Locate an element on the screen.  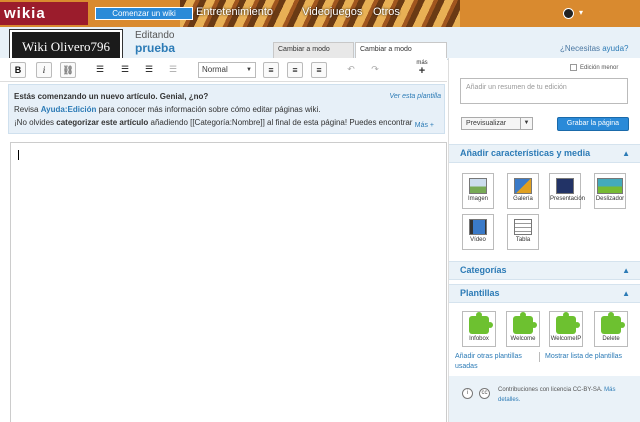
editor-toolbar: B i ⛓ ☰ ☰ ☰ ☰ Normal ▼ ≡ ≡ ≡ ↶ ↷ más + is located at coordinates (223, 70).